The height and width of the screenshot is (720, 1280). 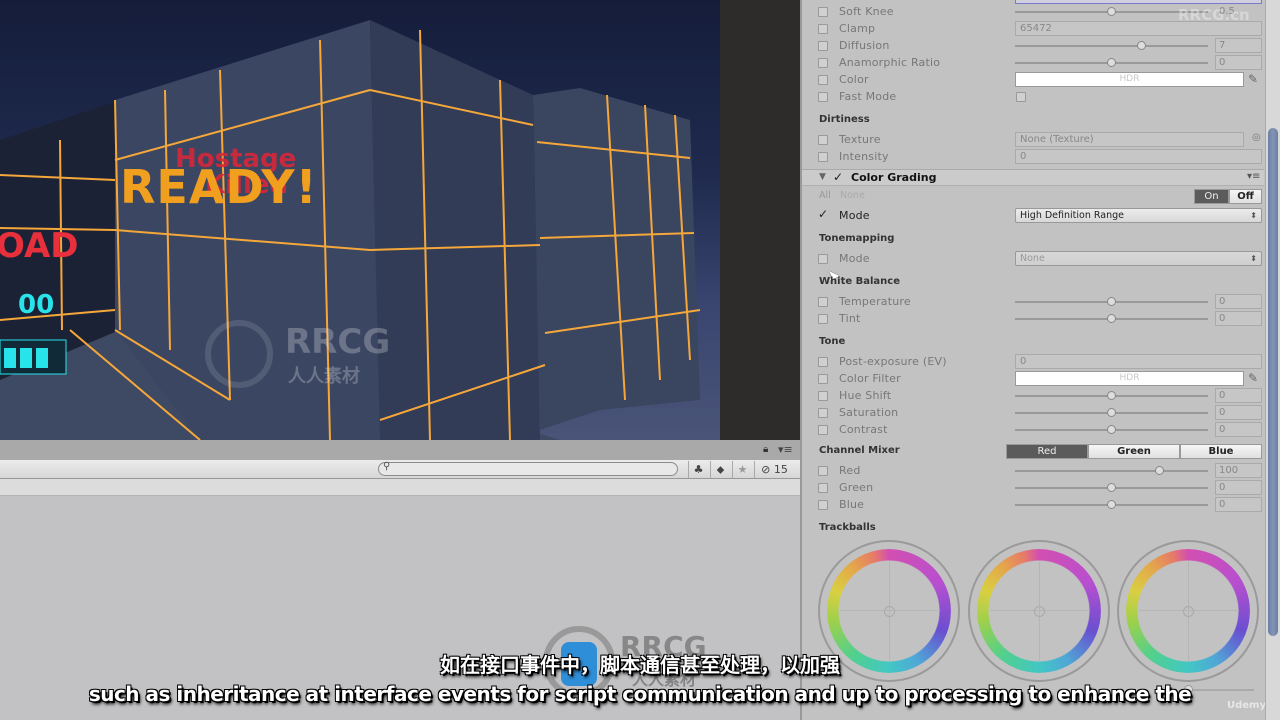 I want to click on diffusion-checkbox, so click(x=823, y=46).